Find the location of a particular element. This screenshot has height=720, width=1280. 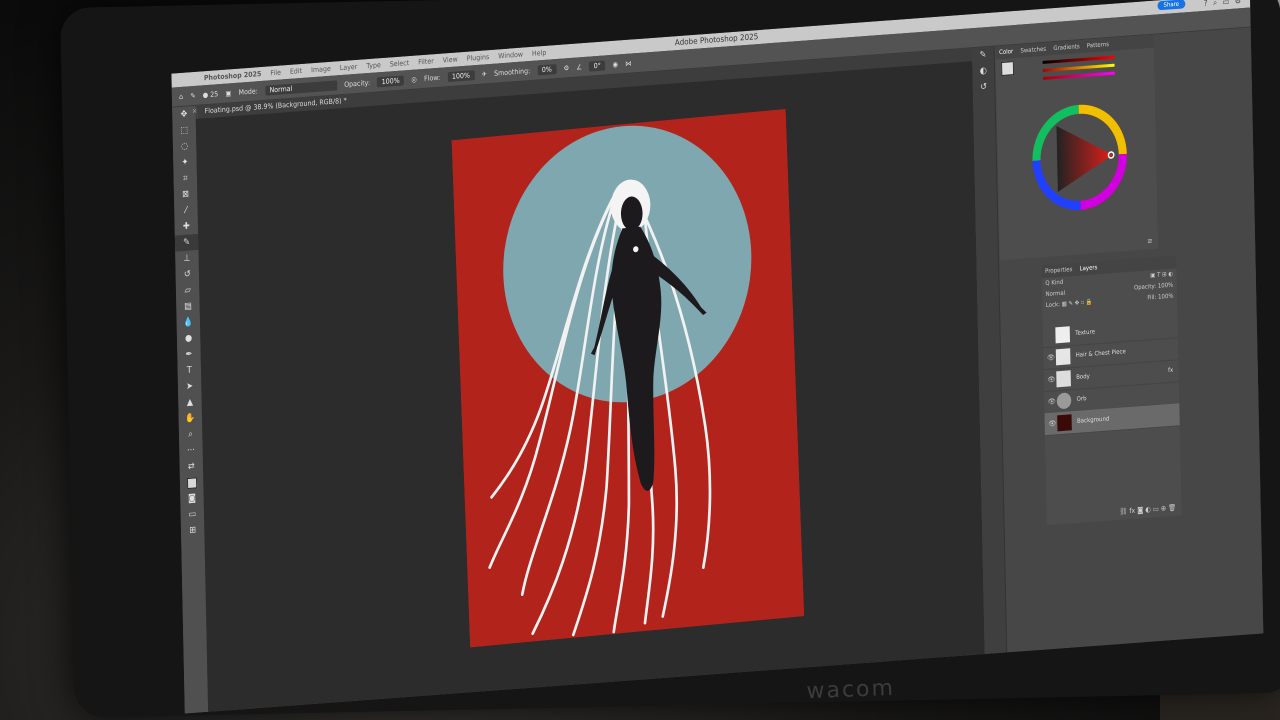

brush-settings-icon: ▣ is located at coordinates (228, 93).